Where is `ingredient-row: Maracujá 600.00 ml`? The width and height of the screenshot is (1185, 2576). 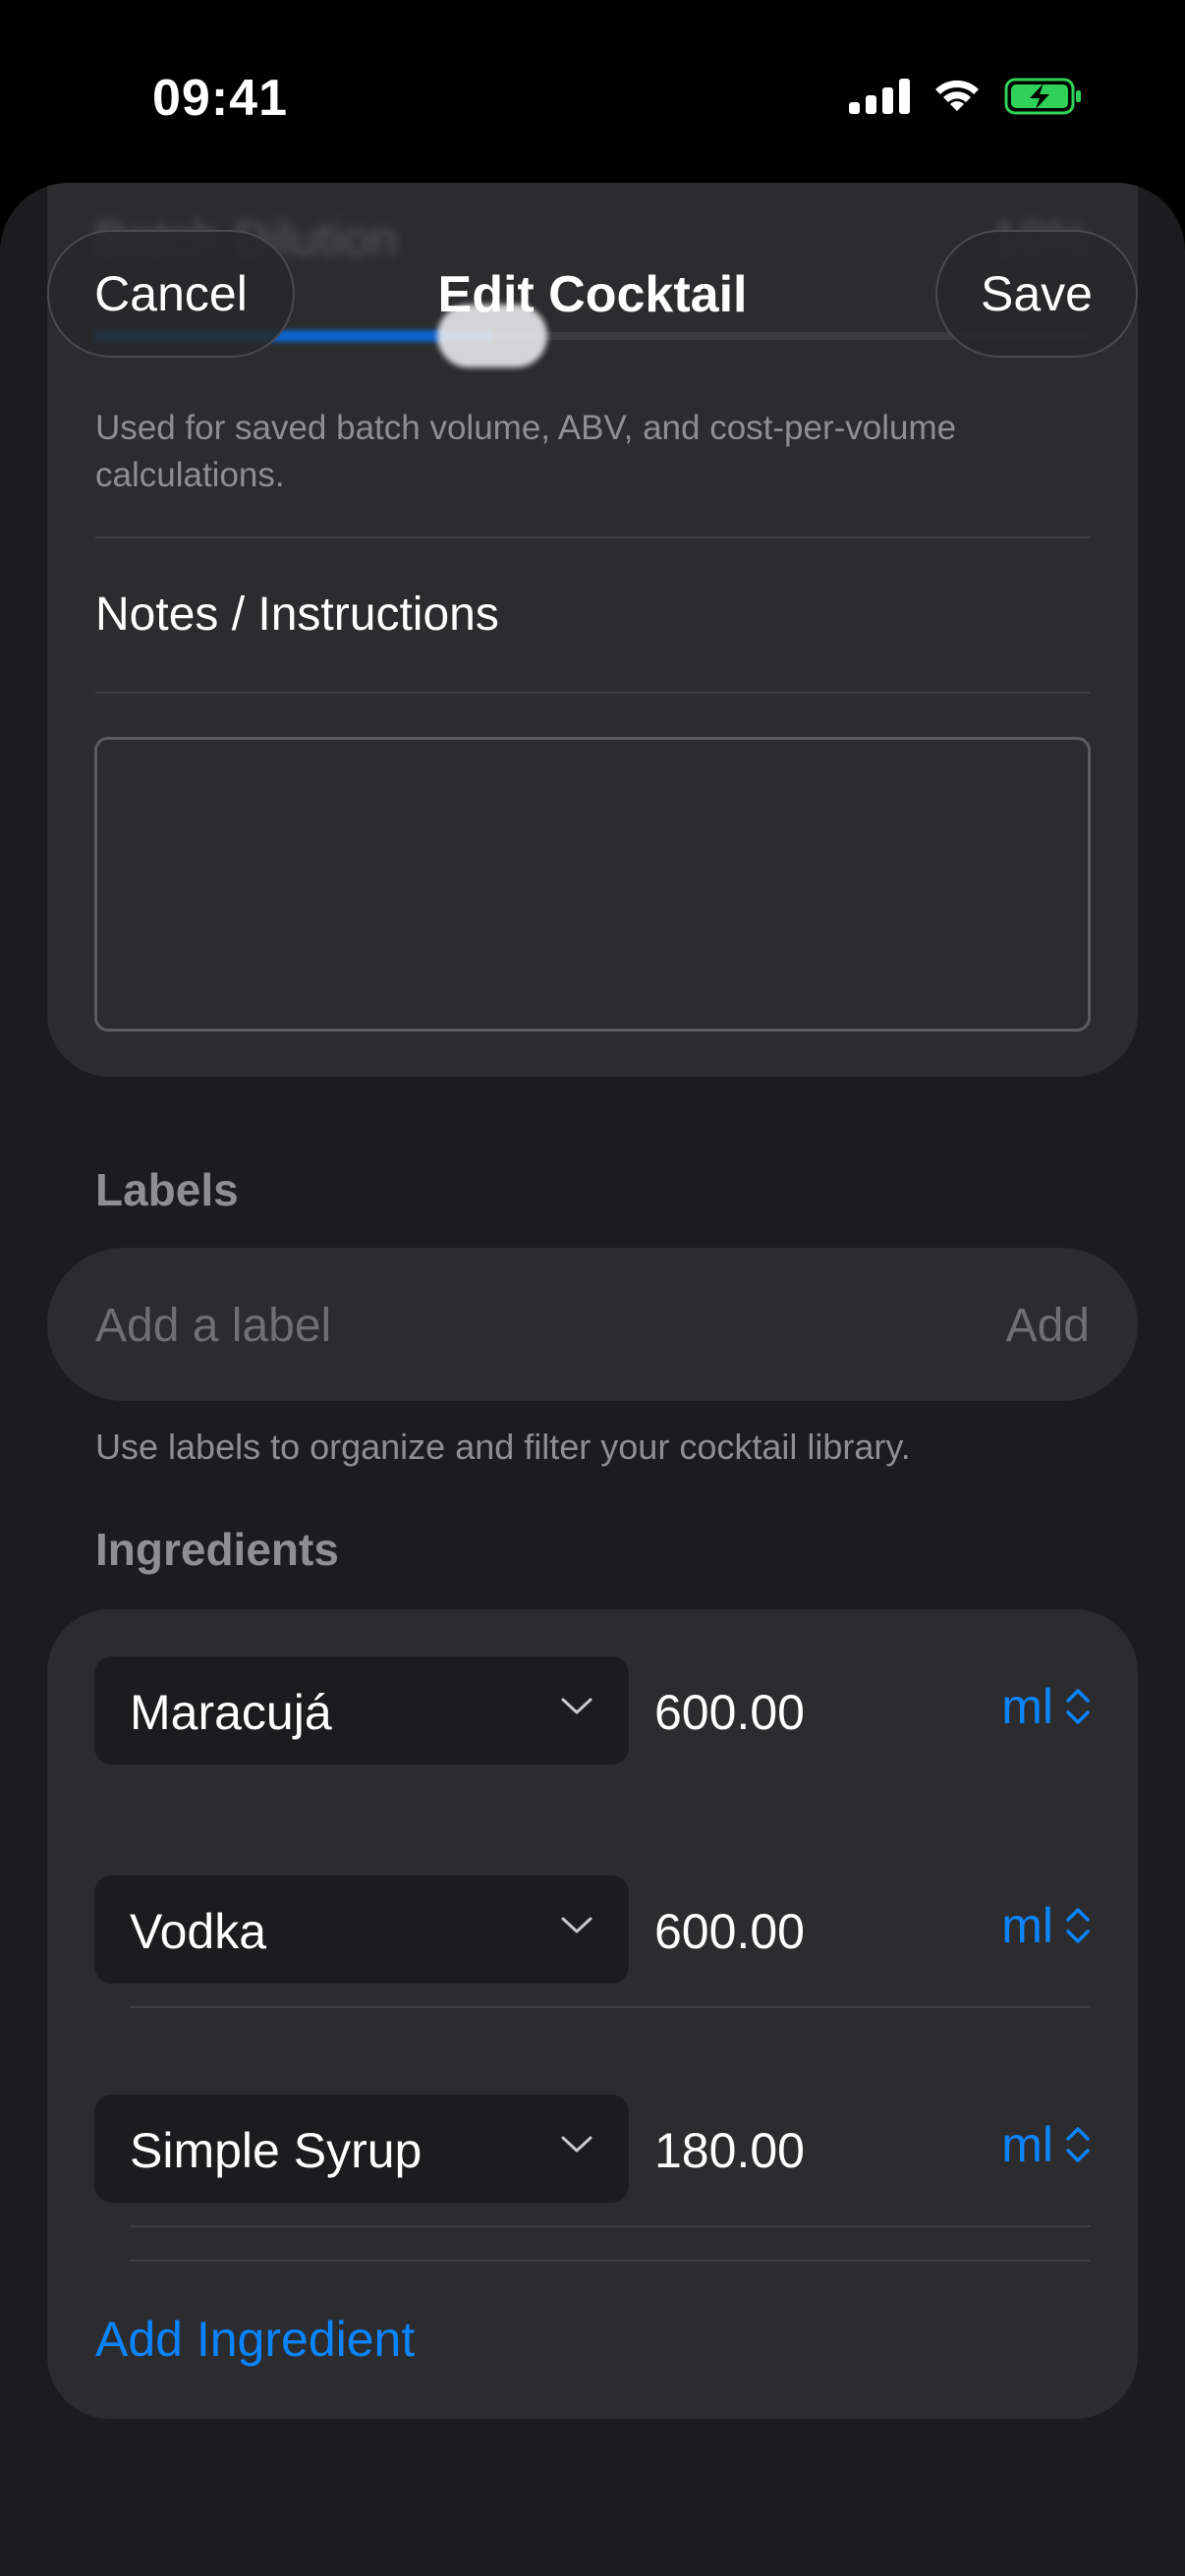
ingredient-row: Maracujá 600.00 ml is located at coordinates (592, 1710).